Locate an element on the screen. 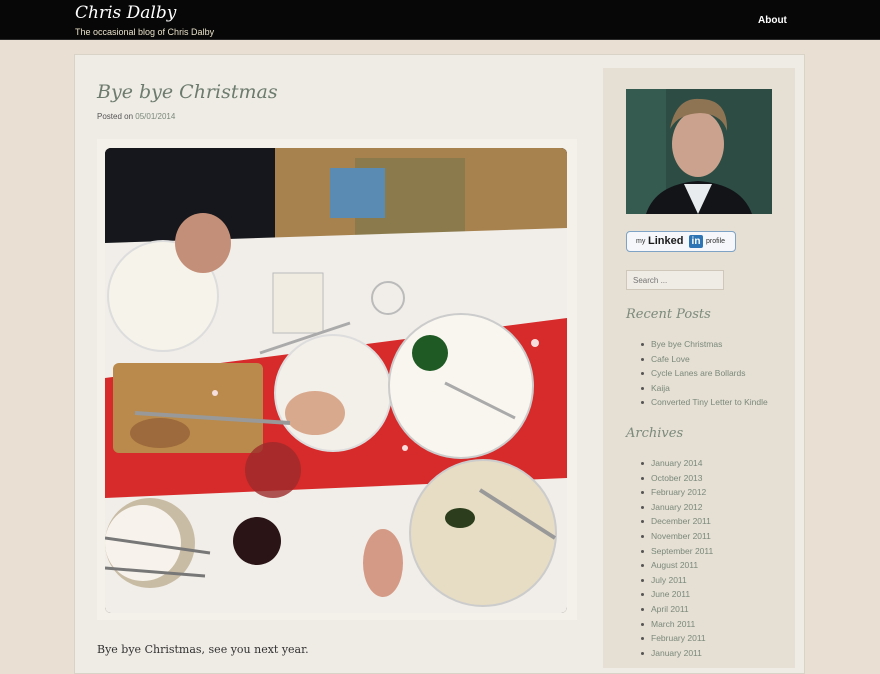  recent-post-link: Converted Tiny Letter to Kindle is located at coordinates (709, 402).